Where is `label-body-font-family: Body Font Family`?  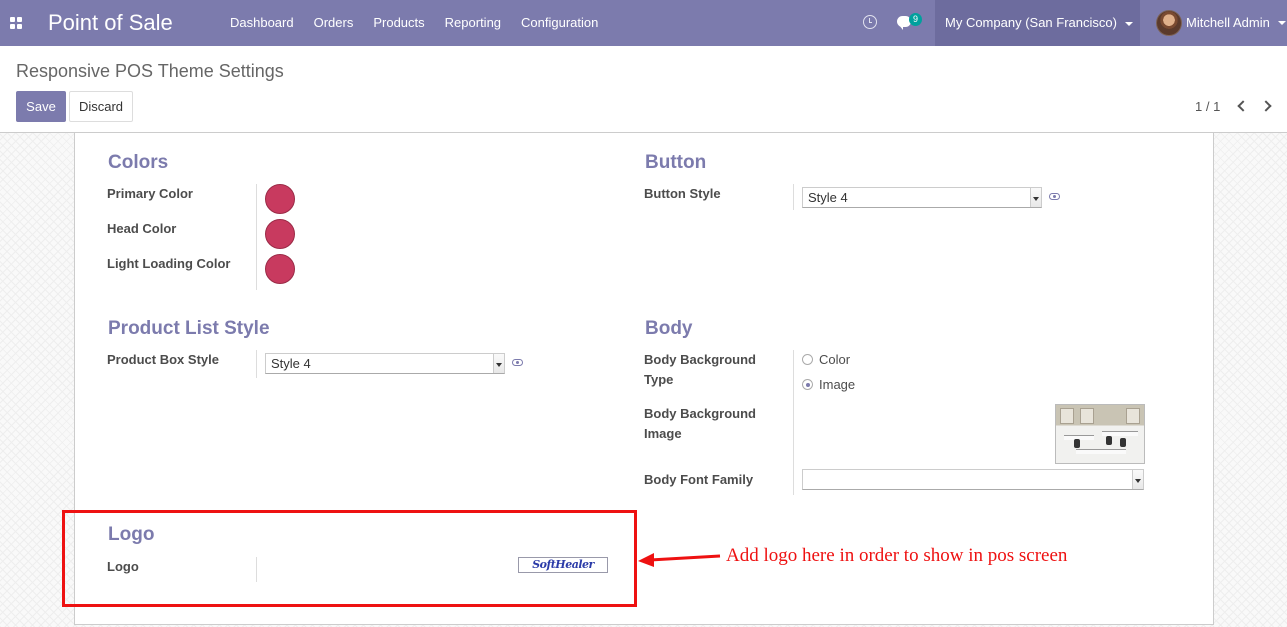
label-body-font-family: Body Font Family is located at coordinates (699, 479).